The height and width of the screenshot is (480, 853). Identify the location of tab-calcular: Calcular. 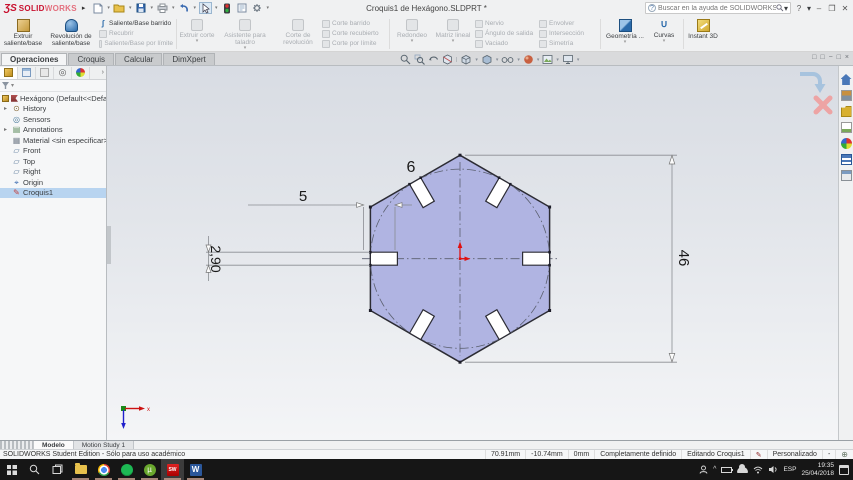
(139, 59).